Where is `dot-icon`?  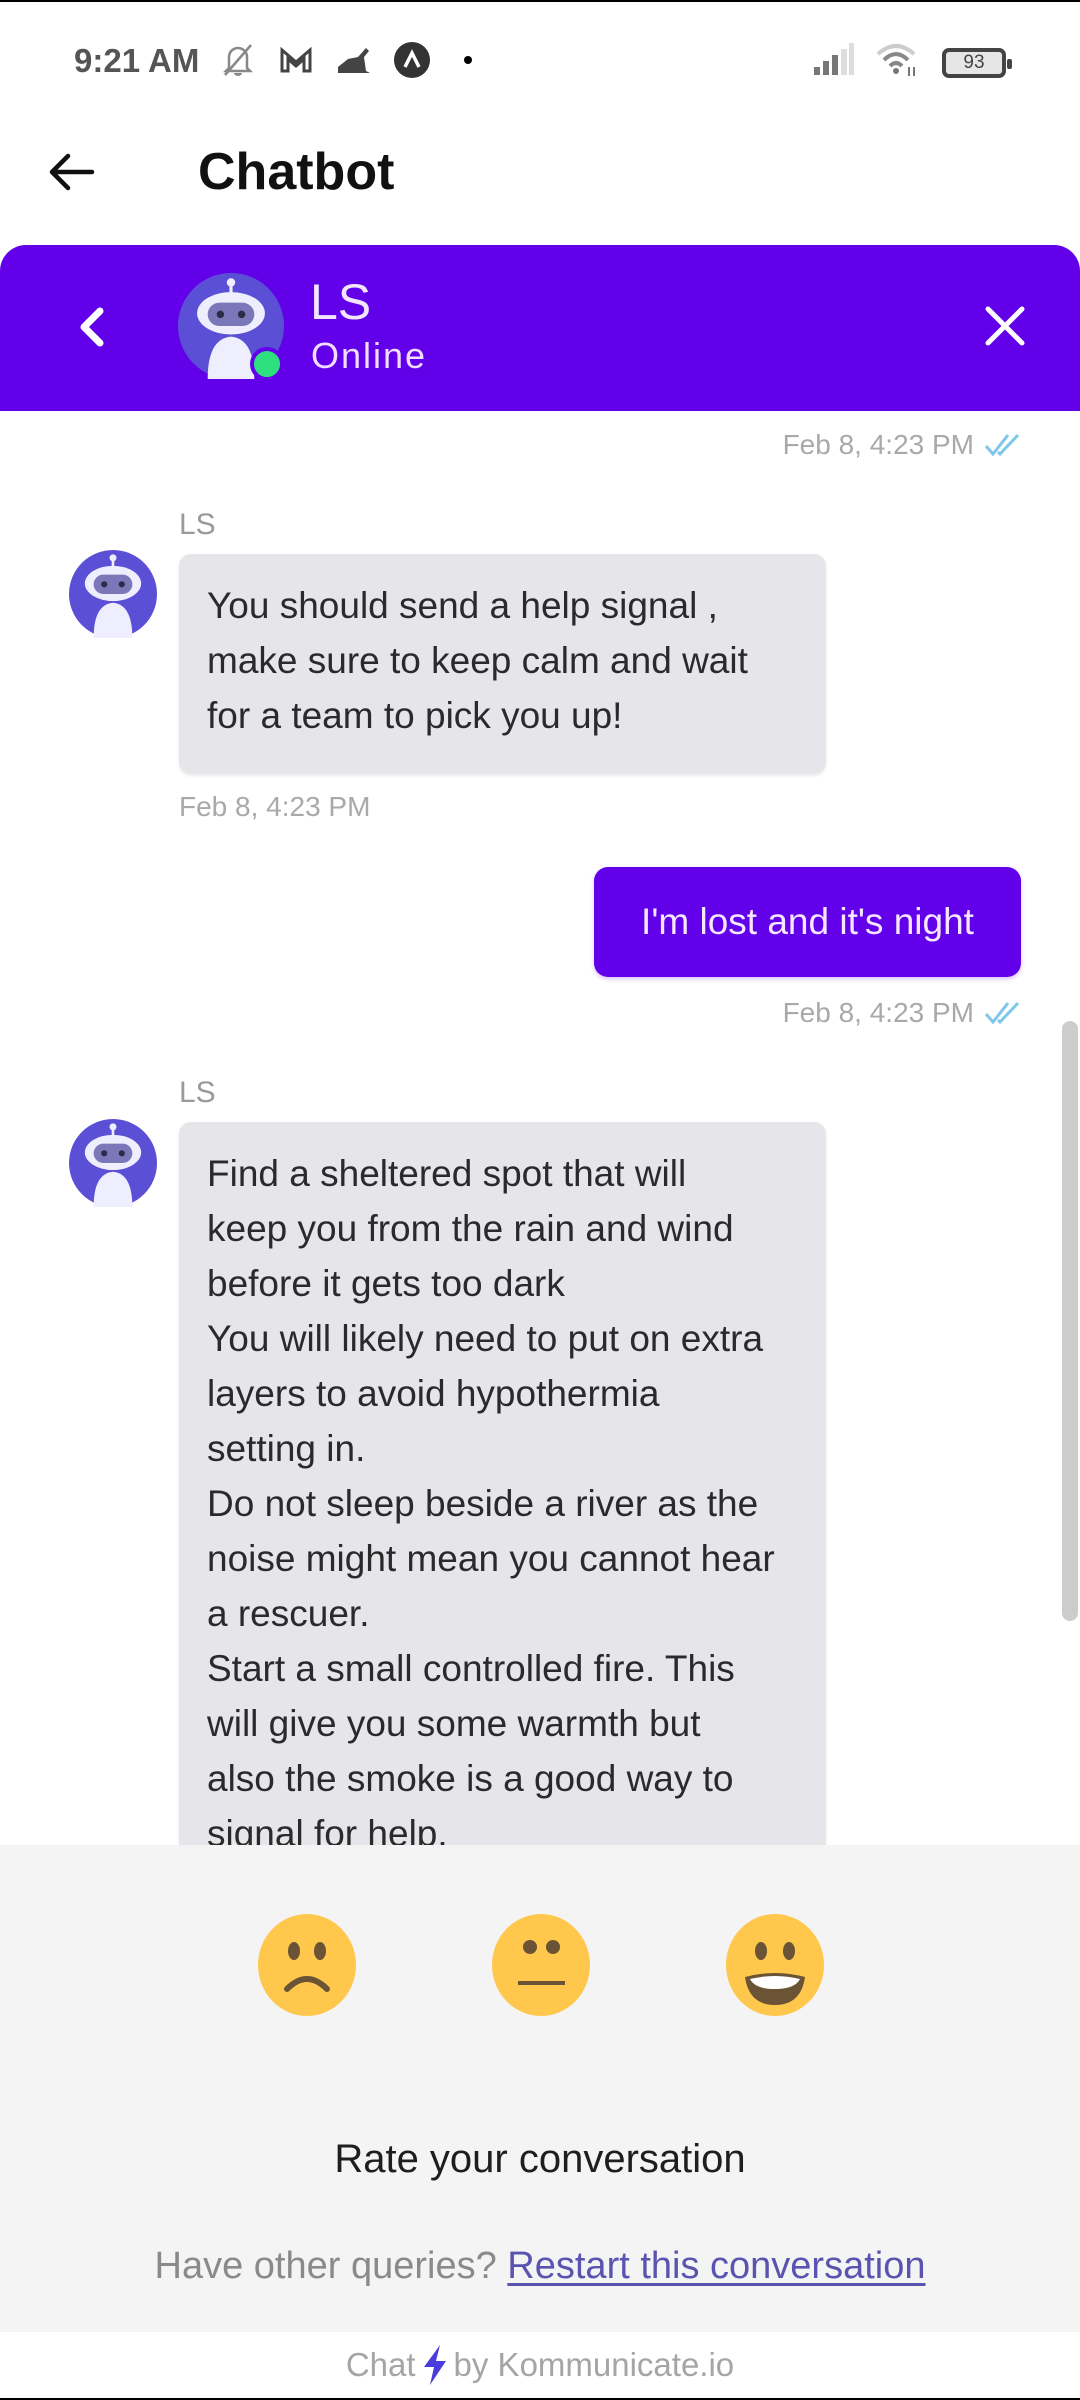
dot-icon is located at coordinates (468, 60).